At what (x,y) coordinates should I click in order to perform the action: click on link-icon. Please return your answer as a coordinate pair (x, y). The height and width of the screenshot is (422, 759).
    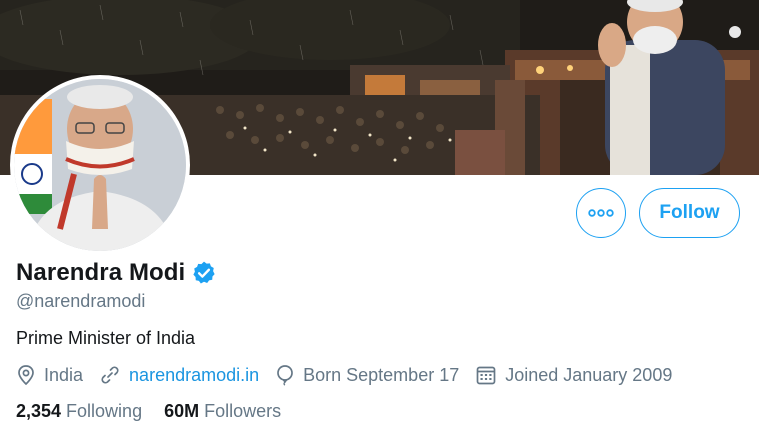
    Looking at the image, I should click on (110, 375).